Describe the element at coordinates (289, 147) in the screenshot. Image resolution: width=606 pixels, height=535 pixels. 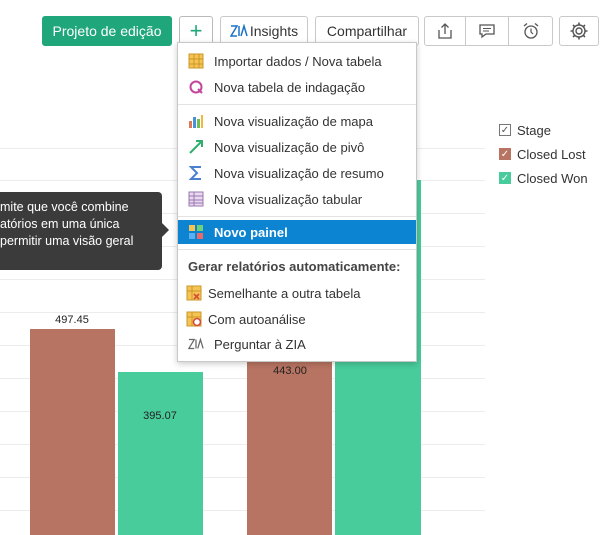
I see `menu-item-label: Nova visualização de pivô` at that location.